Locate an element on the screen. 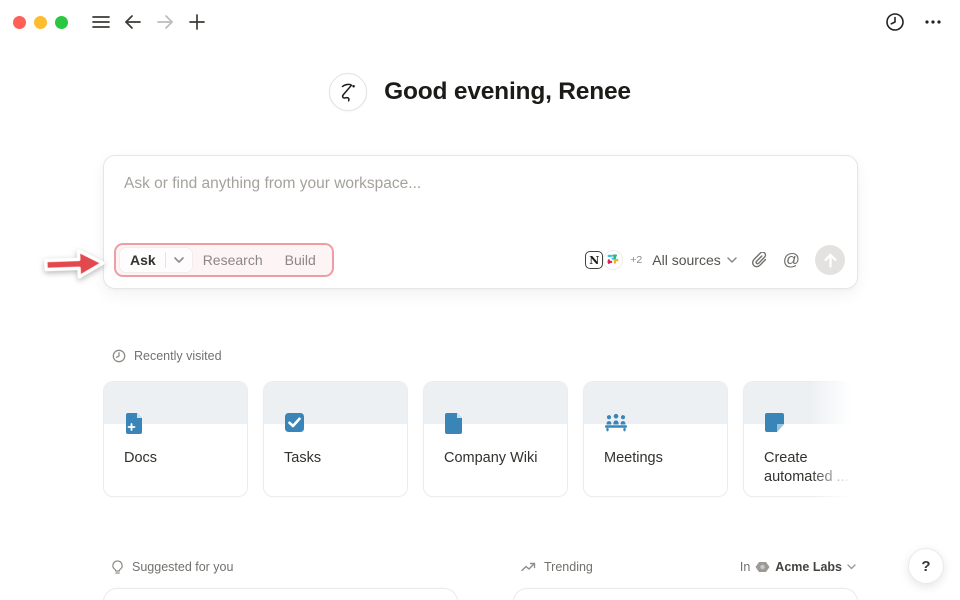  checkbox-icon is located at coordinates (294, 425).